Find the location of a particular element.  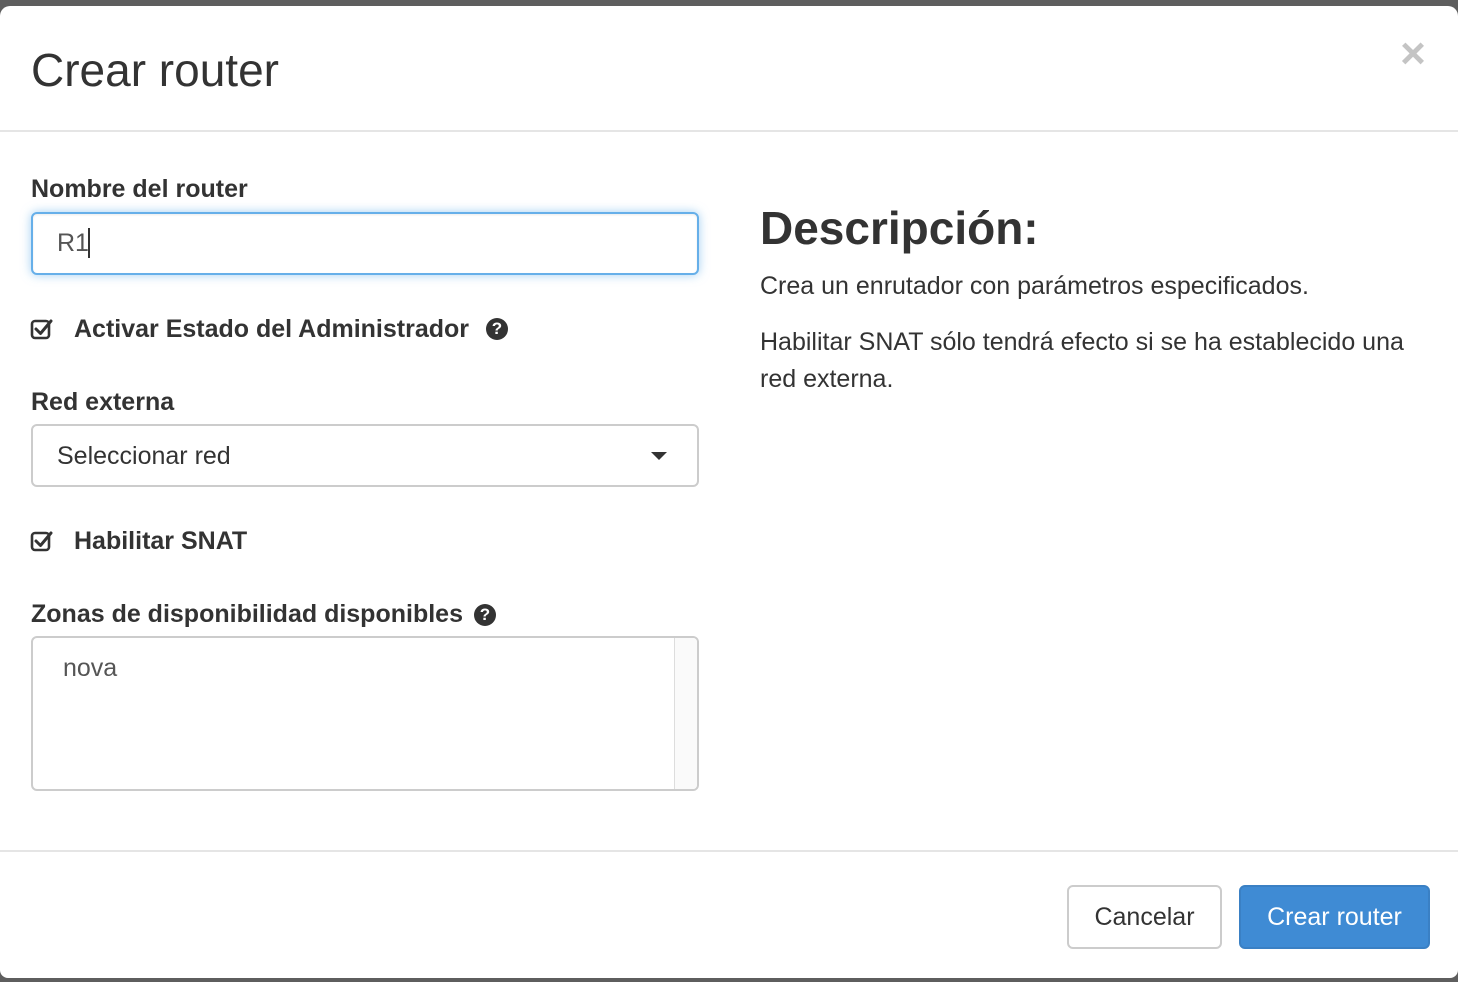

text-cursor is located at coordinates (89, 243).